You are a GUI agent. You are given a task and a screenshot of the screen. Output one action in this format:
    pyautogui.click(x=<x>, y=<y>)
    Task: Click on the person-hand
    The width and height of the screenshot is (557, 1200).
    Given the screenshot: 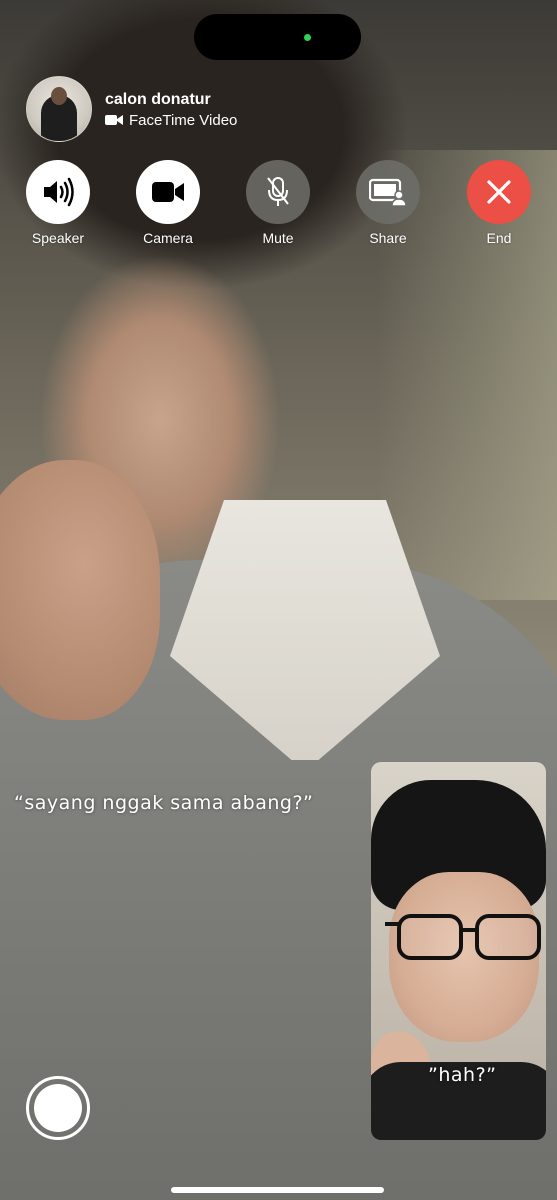 What is the action you would take?
    pyautogui.click(x=80, y=590)
    